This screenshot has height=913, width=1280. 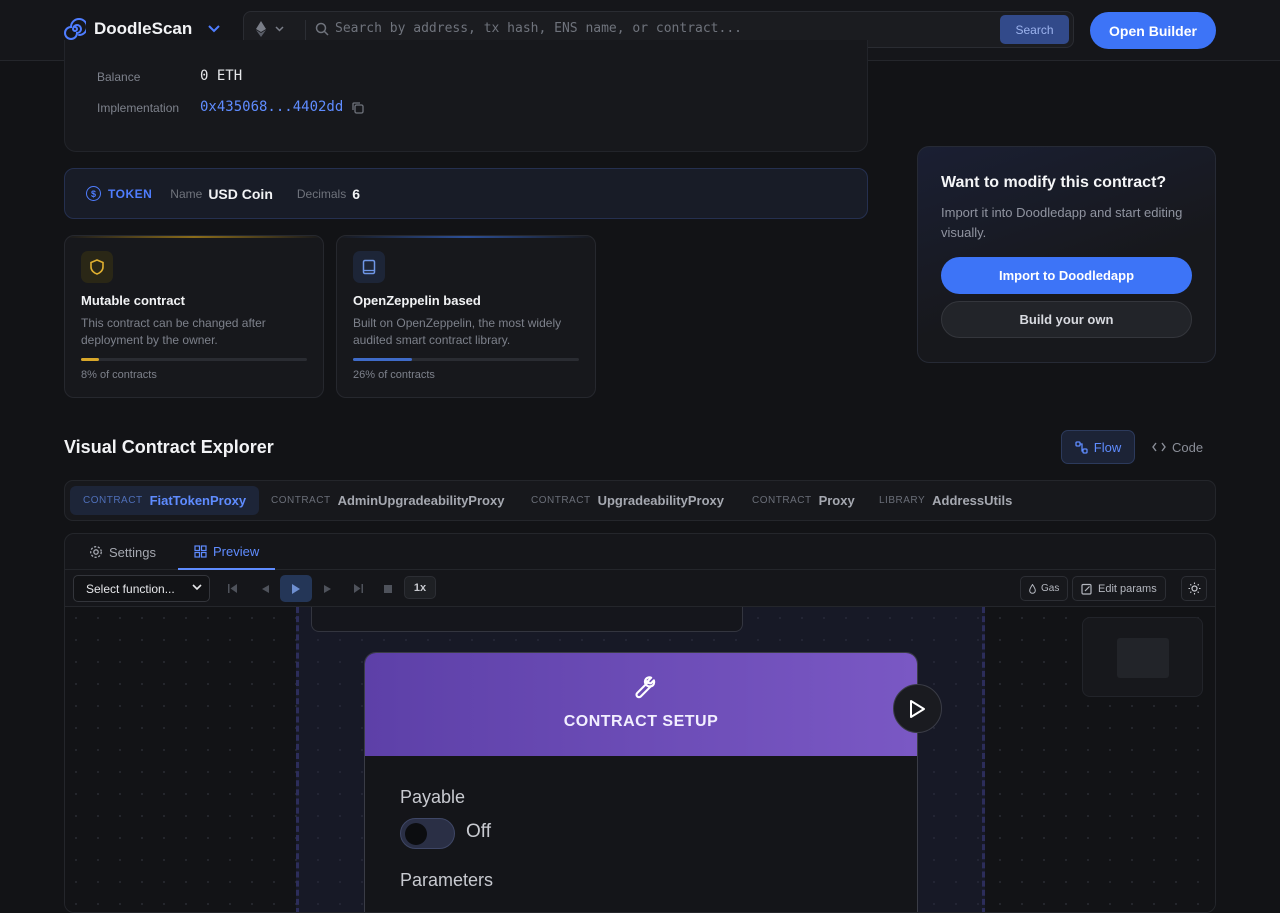 I want to click on ethereum-icon, so click(x=261, y=29).